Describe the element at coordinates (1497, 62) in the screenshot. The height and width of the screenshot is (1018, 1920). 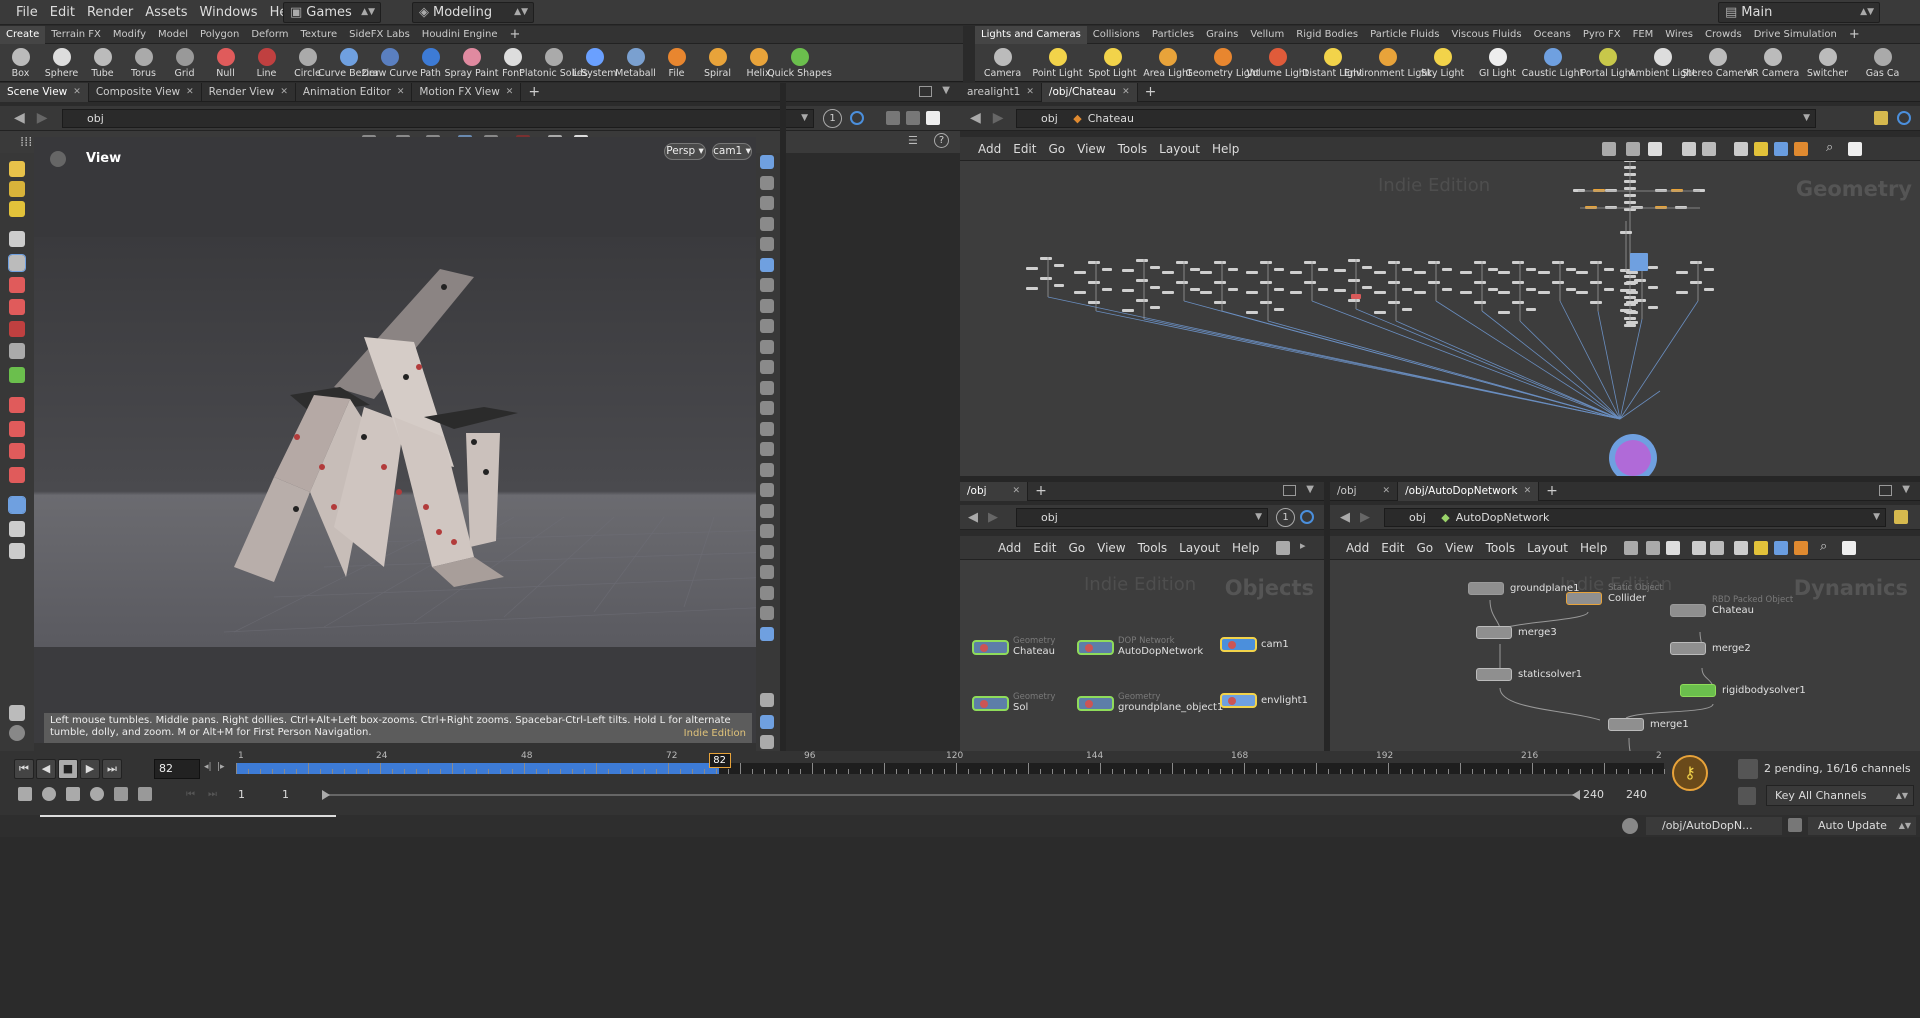
I see `tool-gi-light: GI Light` at that location.